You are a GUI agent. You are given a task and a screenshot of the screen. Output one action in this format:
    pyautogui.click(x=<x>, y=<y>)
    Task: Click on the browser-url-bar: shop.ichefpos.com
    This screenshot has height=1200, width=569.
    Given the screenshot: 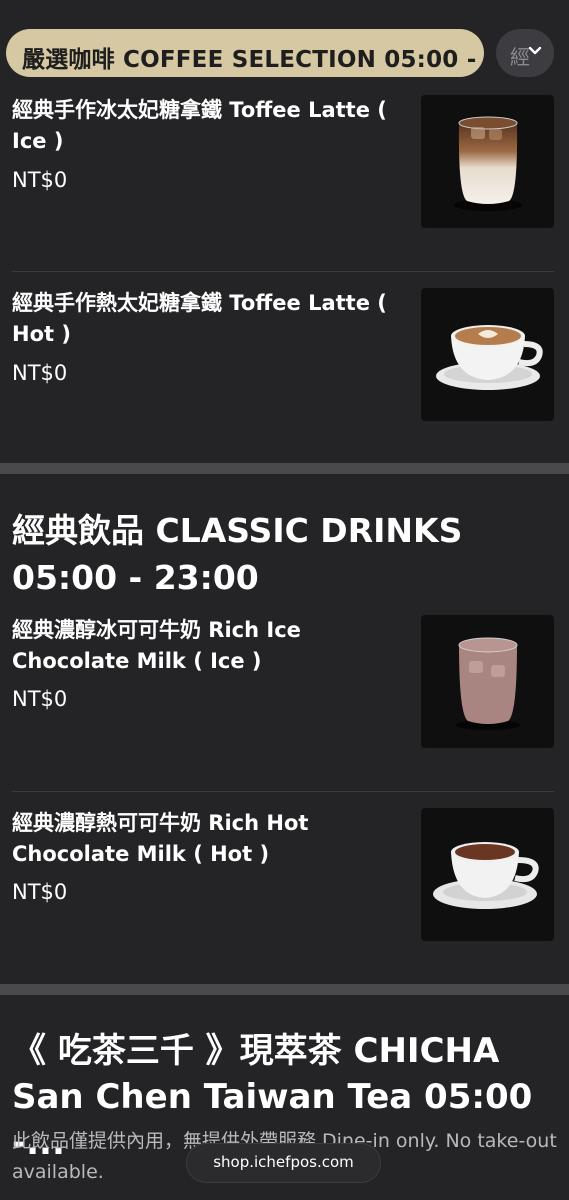 What is the action you would take?
    pyautogui.click(x=283, y=1163)
    